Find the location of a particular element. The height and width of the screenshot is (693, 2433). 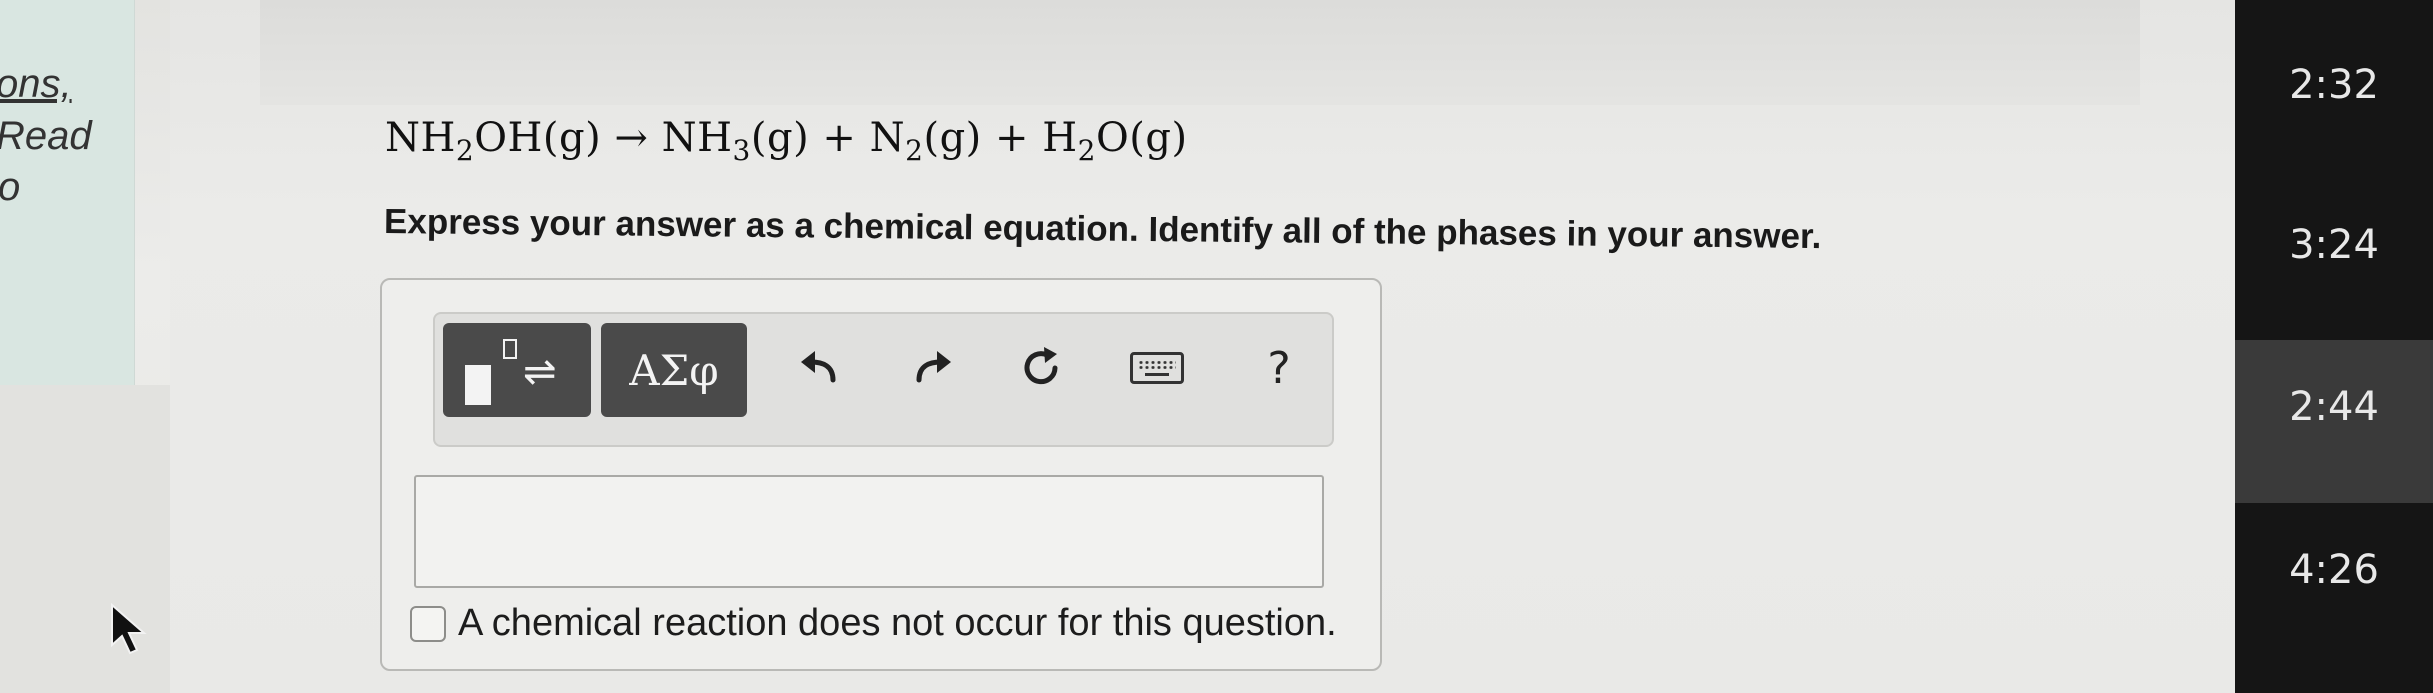

timestamp-sidebar: 2:32 3:24 2:44 4:26 is located at coordinates (2334, 346).